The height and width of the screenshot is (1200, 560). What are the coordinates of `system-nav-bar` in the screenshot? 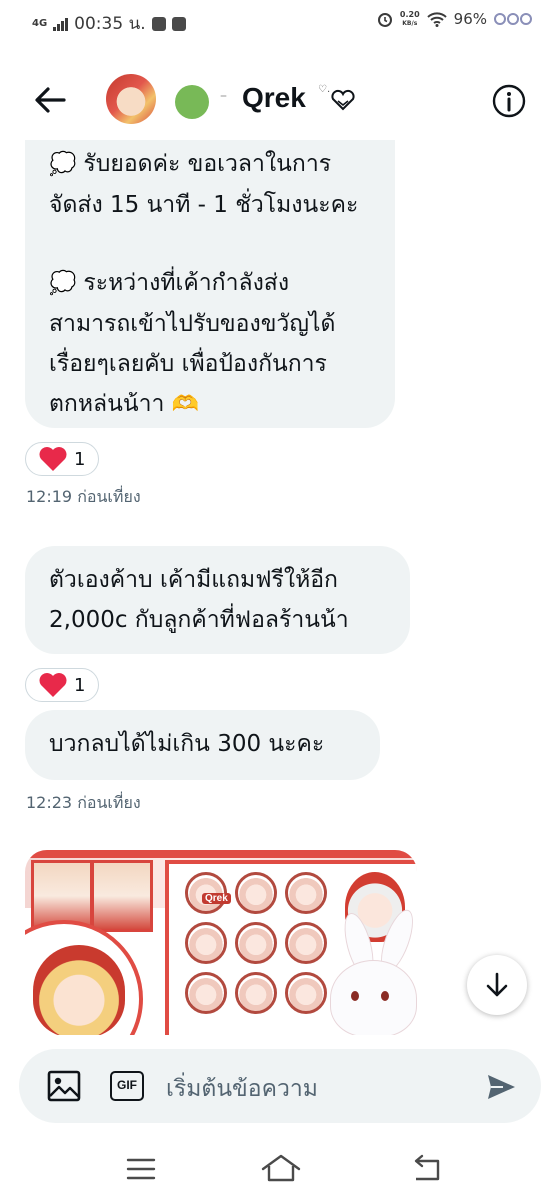 It's located at (280, 1167).